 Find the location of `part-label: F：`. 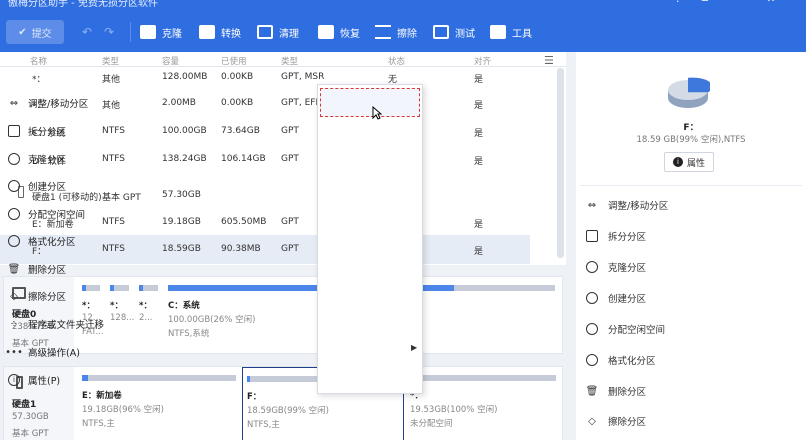

part-label: F： is located at coordinates (254, 397).